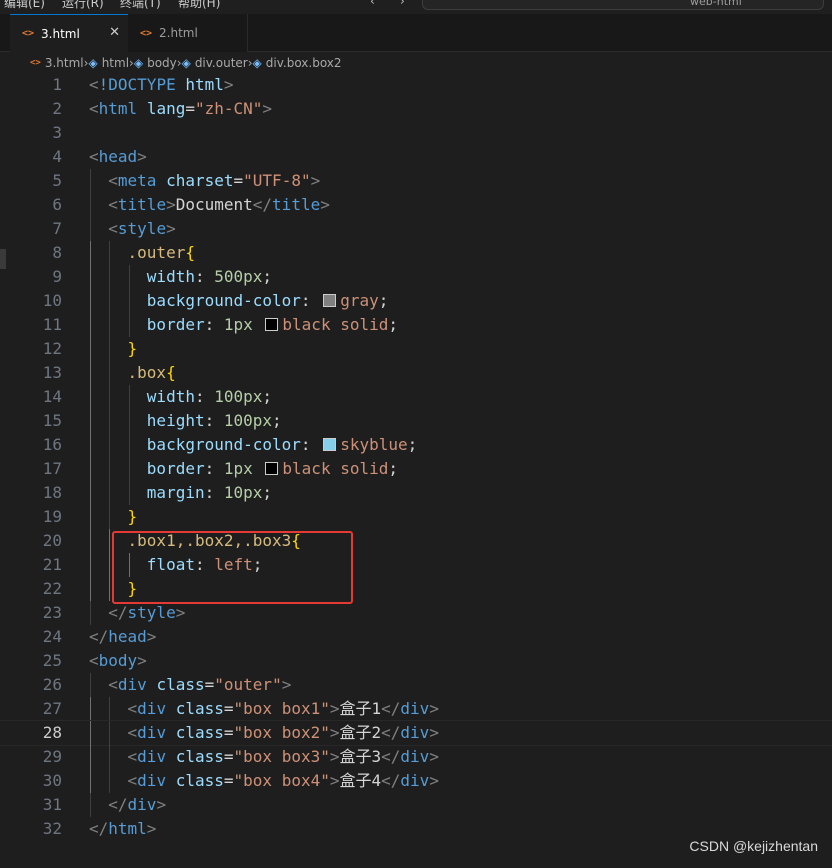 Image resolution: width=832 pixels, height=868 pixels. Describe the element at coordinates (416, 517) in the screenshot. I see `code-line: 19 }` at that location.